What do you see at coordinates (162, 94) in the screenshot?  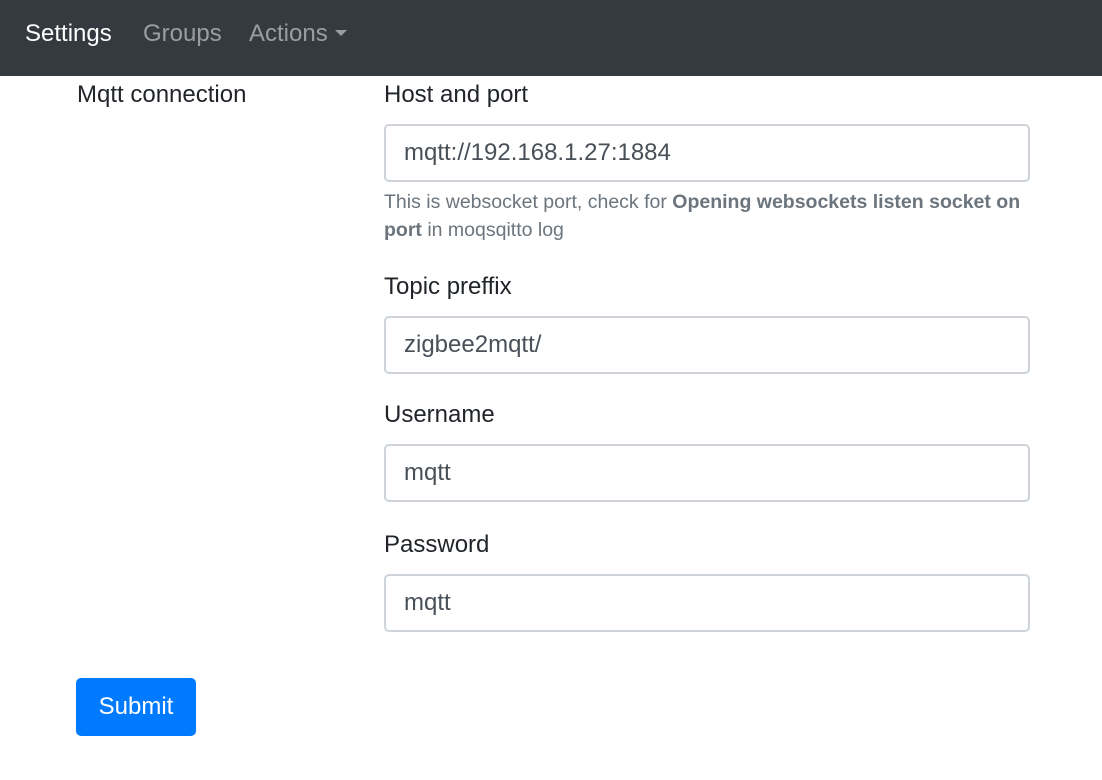 I see `section-label-mqtt-connection: Mqtt connection` at bounding box center [162, 94].